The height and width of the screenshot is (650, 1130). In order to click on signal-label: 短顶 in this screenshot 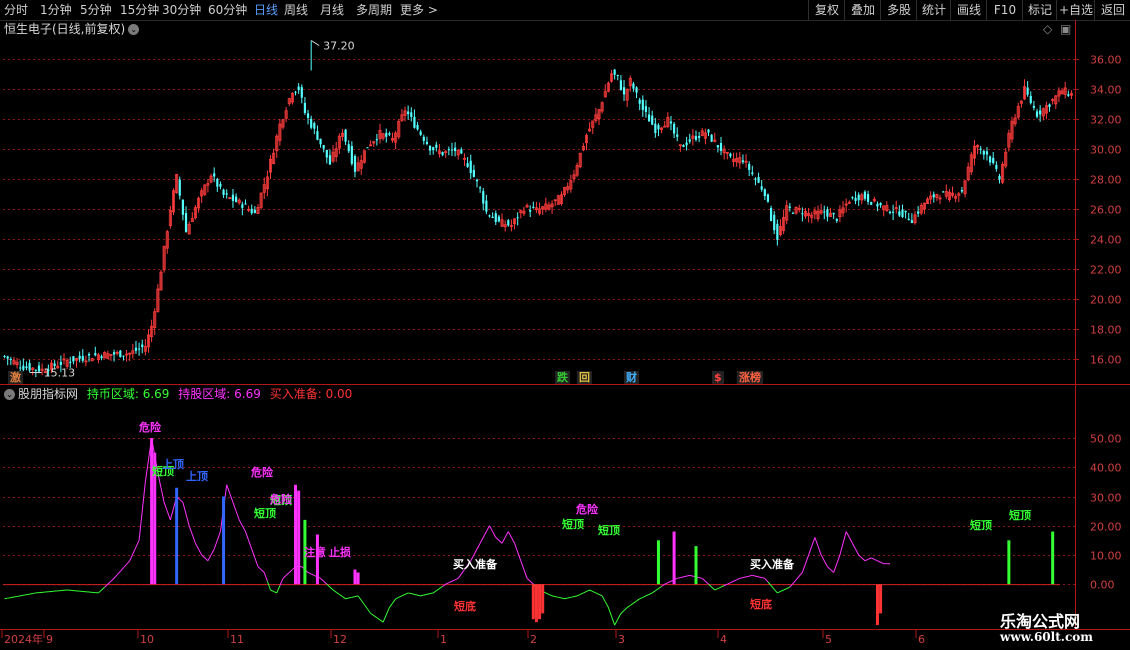, I will do `click(981, 525)`.